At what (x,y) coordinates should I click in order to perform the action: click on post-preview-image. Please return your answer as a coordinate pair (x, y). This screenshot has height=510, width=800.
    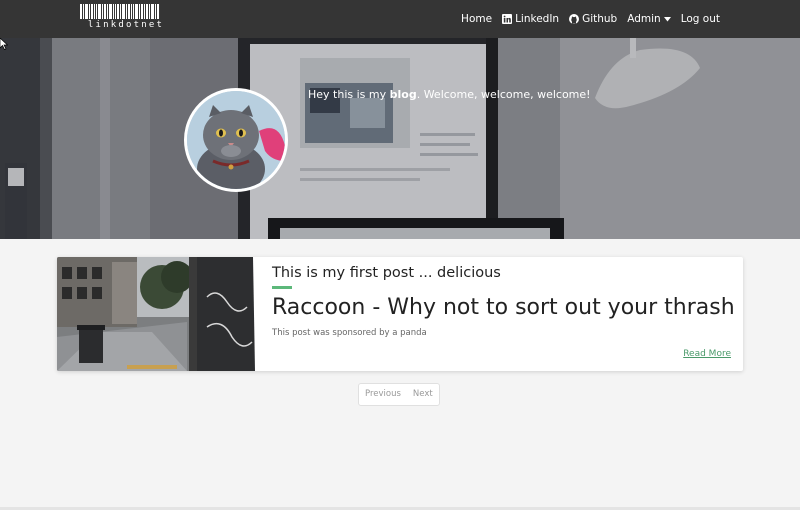
    Looking at the image, I should click on (159, 314).